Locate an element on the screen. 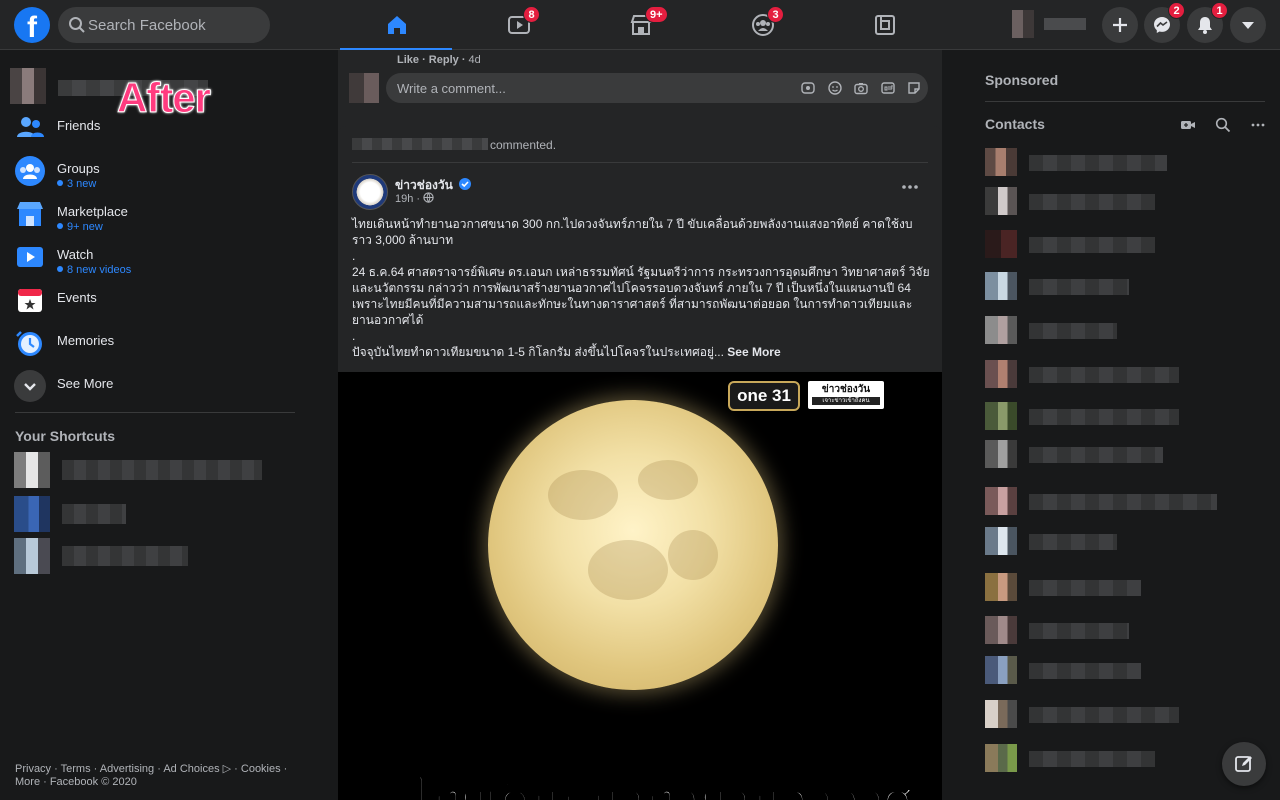 This screenshot has height=800, width=1280. page-name-text: ข่าวช่องวัน is located at coordinates (424, 185).